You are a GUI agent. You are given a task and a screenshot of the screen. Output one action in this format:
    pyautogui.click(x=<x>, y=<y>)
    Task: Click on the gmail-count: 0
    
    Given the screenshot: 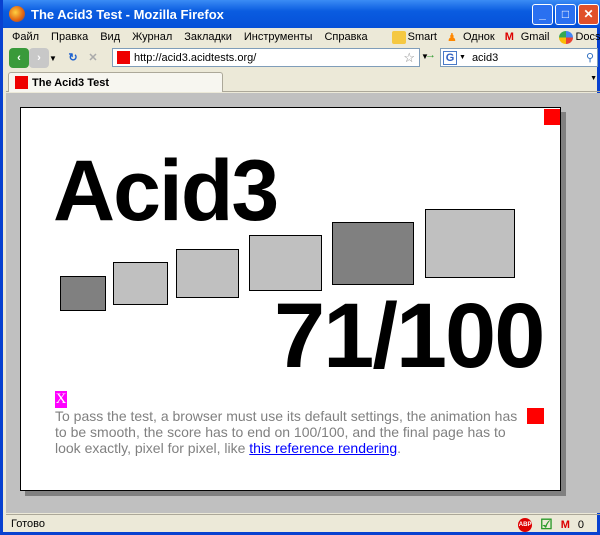 What is the action you would take?
    pyautogui.click(x=580, y=524)
    